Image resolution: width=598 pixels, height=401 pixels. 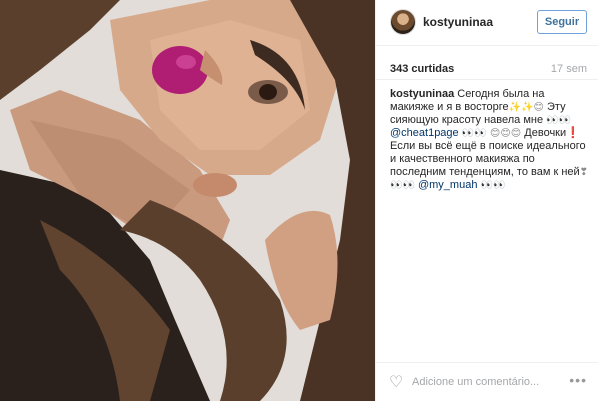 What do you see at coordinates (403, 22) in the screenshot?
I see `avatar` at bounding box center [403, 22].